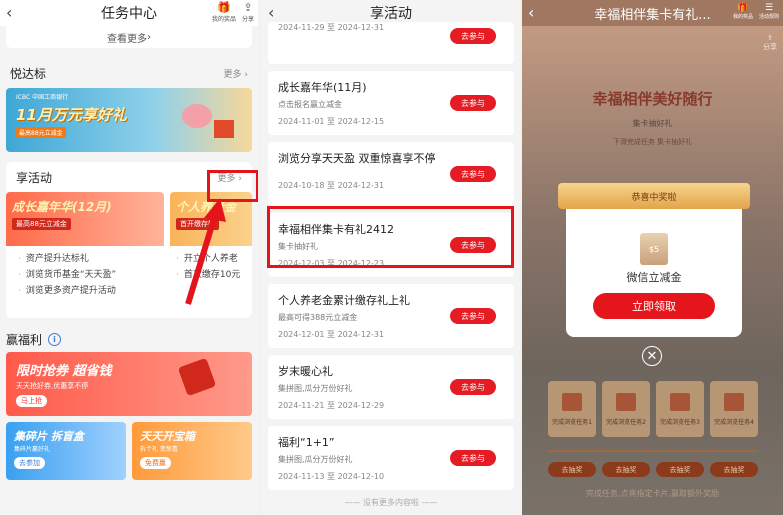 The width and height of the screenshot is (783, 515). What do you see at coordinates (66, 451) in the screenshot?
I see `blind-box-card: 集碎片 拆盲盒 集碎片赢好礼 去参加` at bounding box center [66, 451].